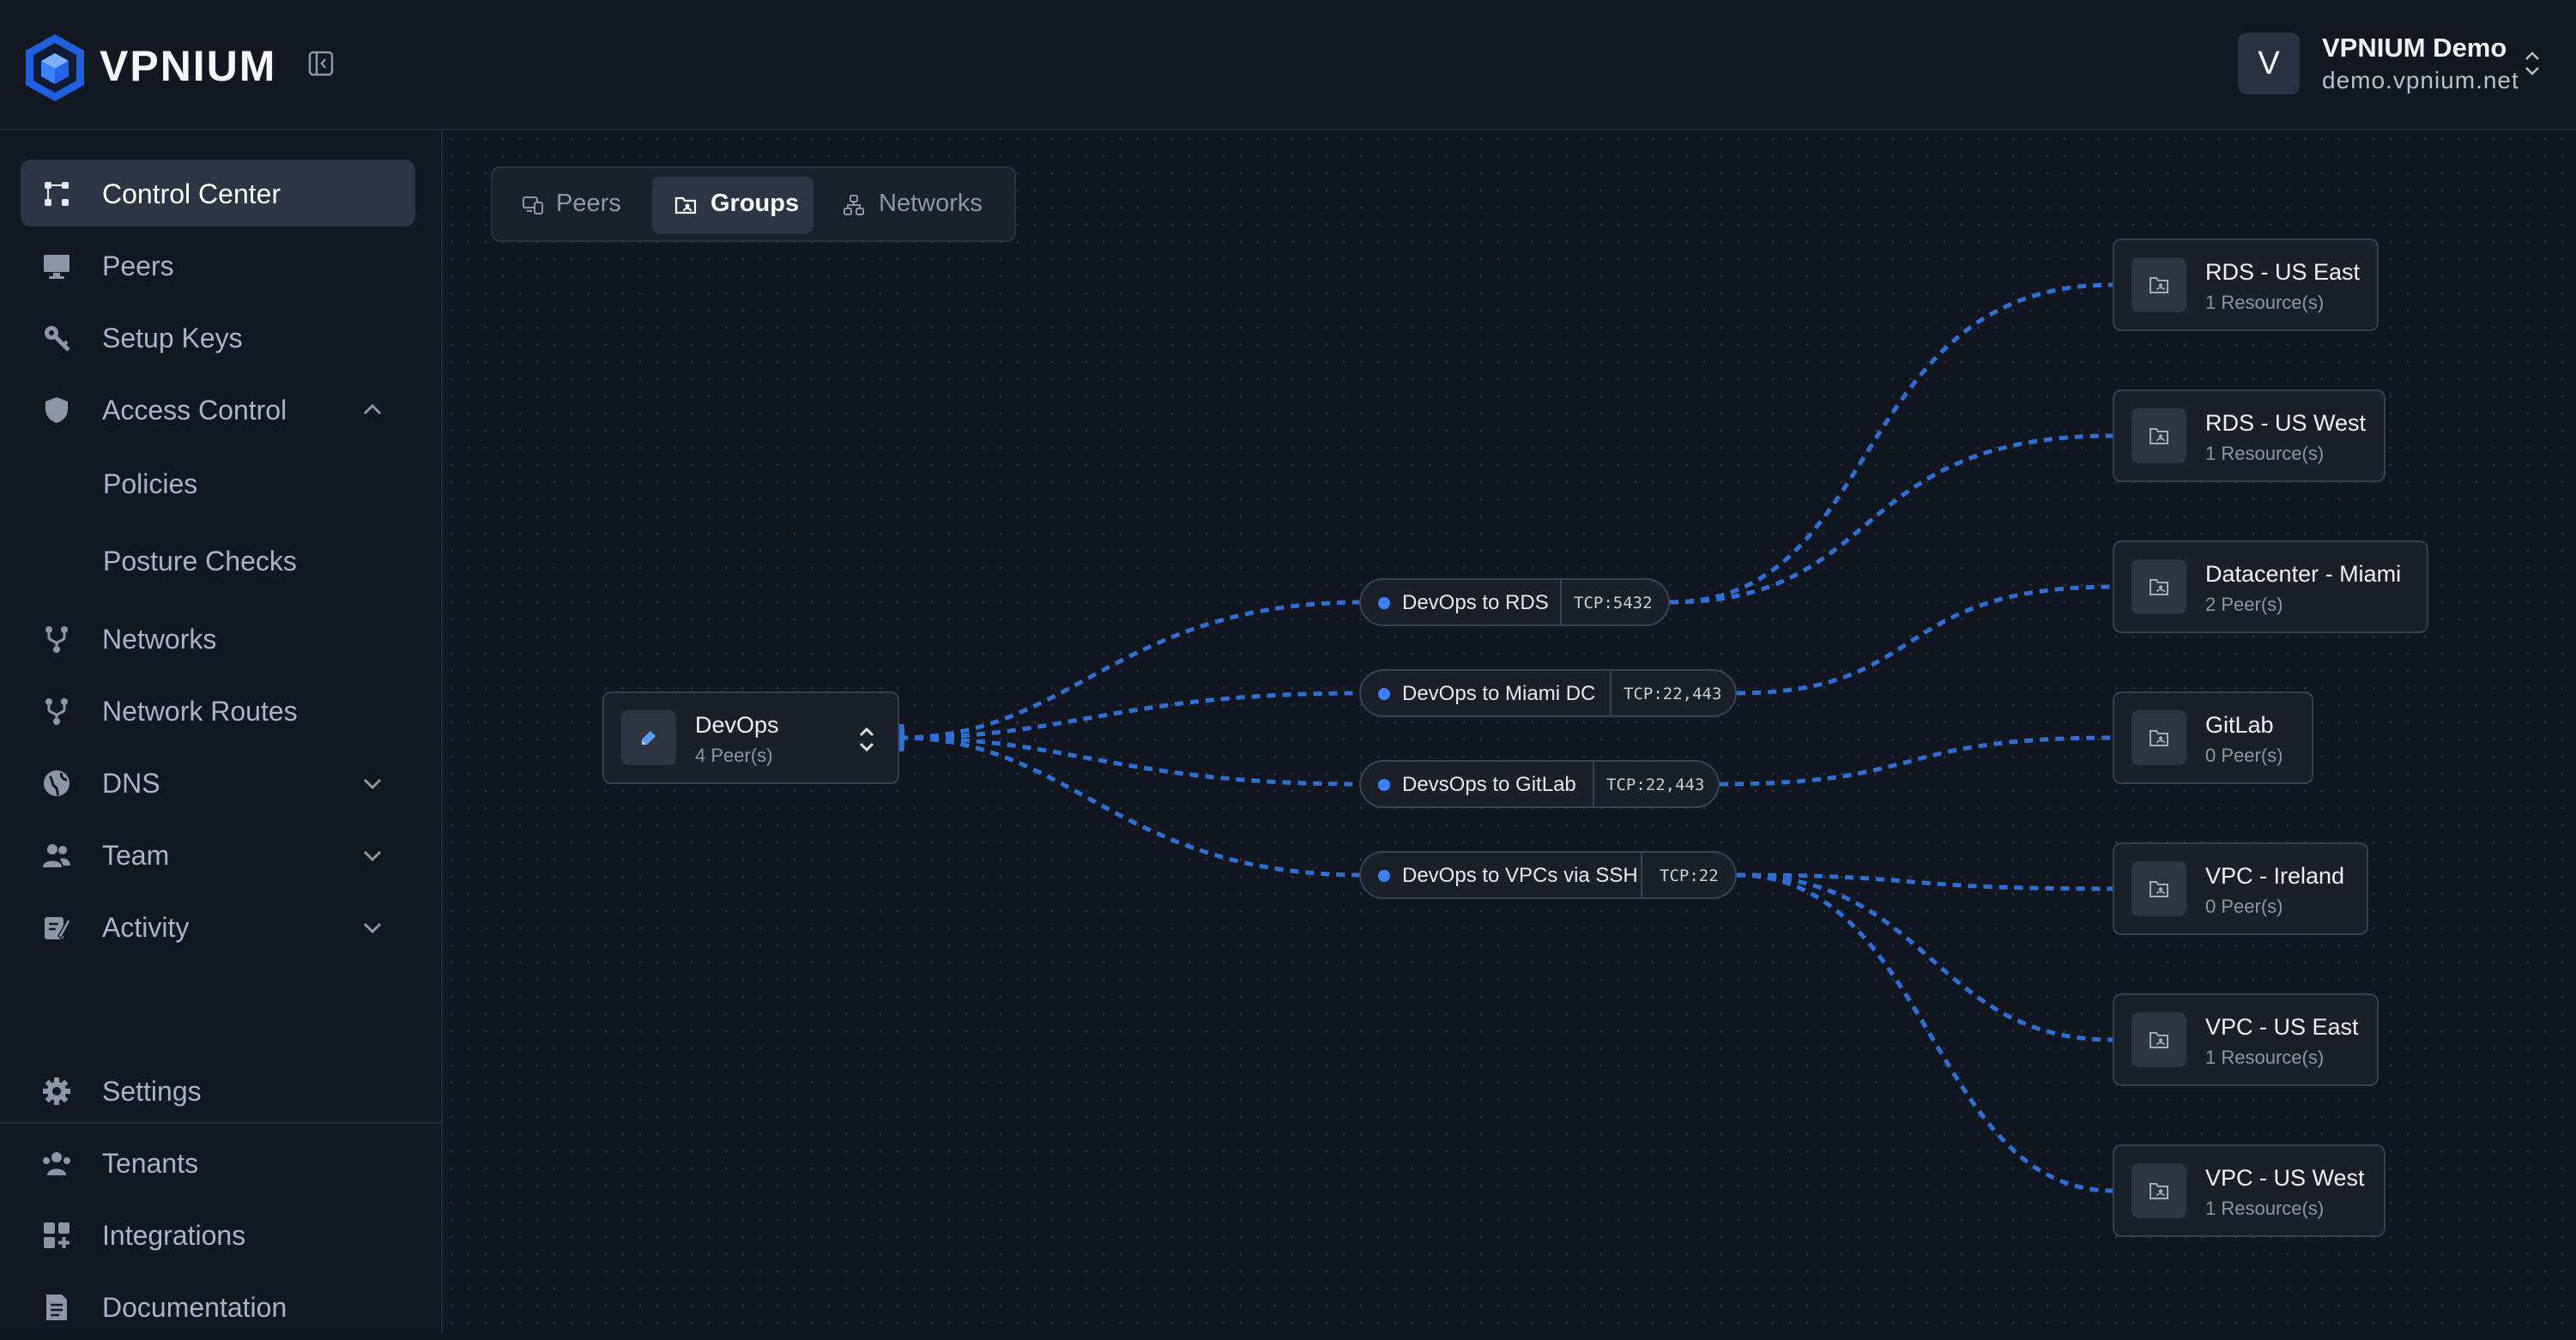 This screenshot has height=1340, width=2576. Describe the element at coordinates (56, 640) in the screenshot. I see `network-icon` at that location.